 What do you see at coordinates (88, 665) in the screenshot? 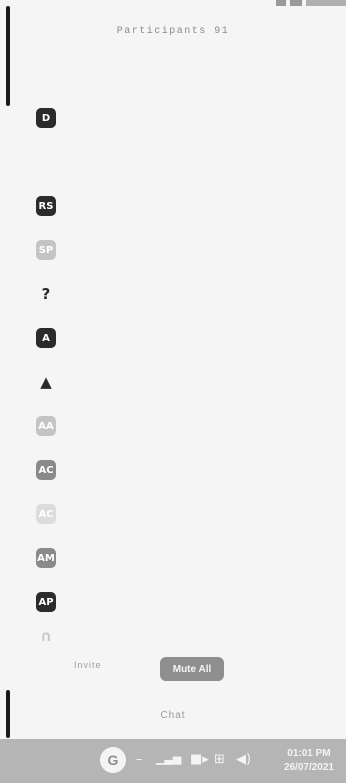
I see `invite-button: Invite` at bounding box center [88, 665].